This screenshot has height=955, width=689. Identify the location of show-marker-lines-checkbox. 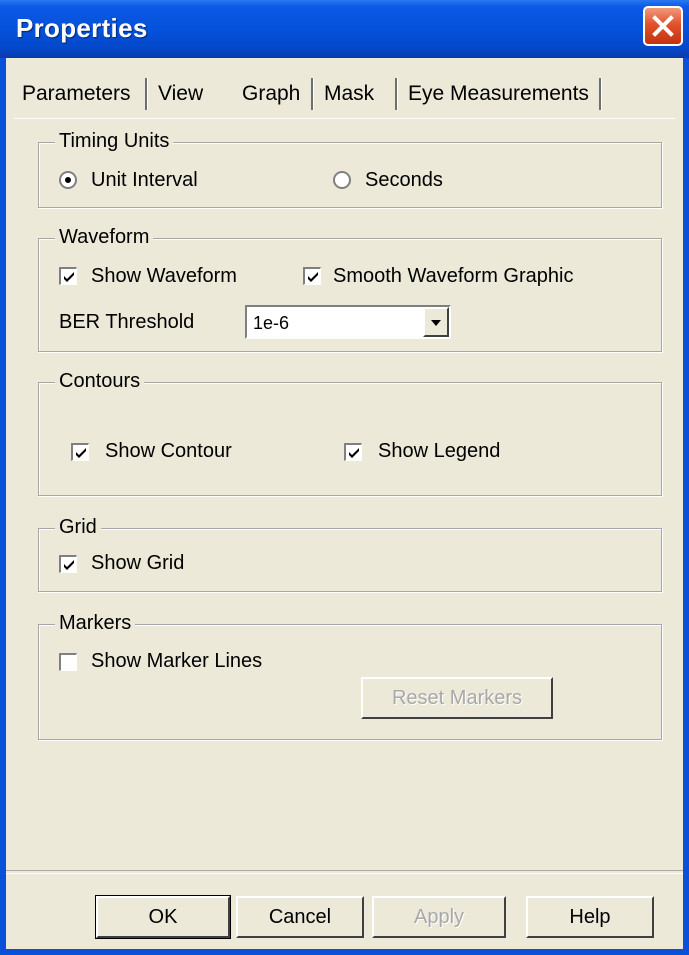
(68, 662).